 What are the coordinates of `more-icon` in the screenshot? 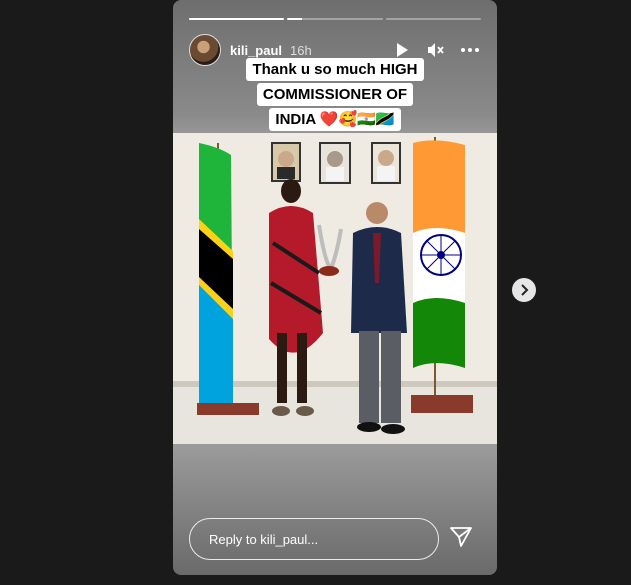 It's located at (470, 50).